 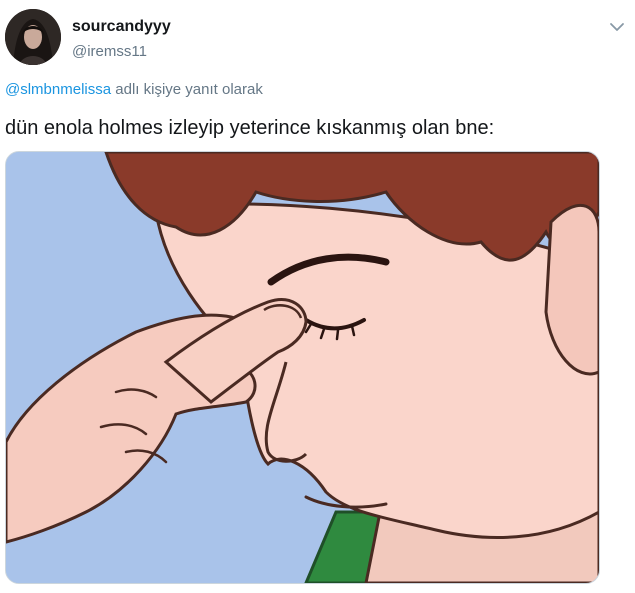 What do you see at coordinates (109, 52) in the screenshot?
I see `author-handle: @iremss11` at bounding box center [109, 52].